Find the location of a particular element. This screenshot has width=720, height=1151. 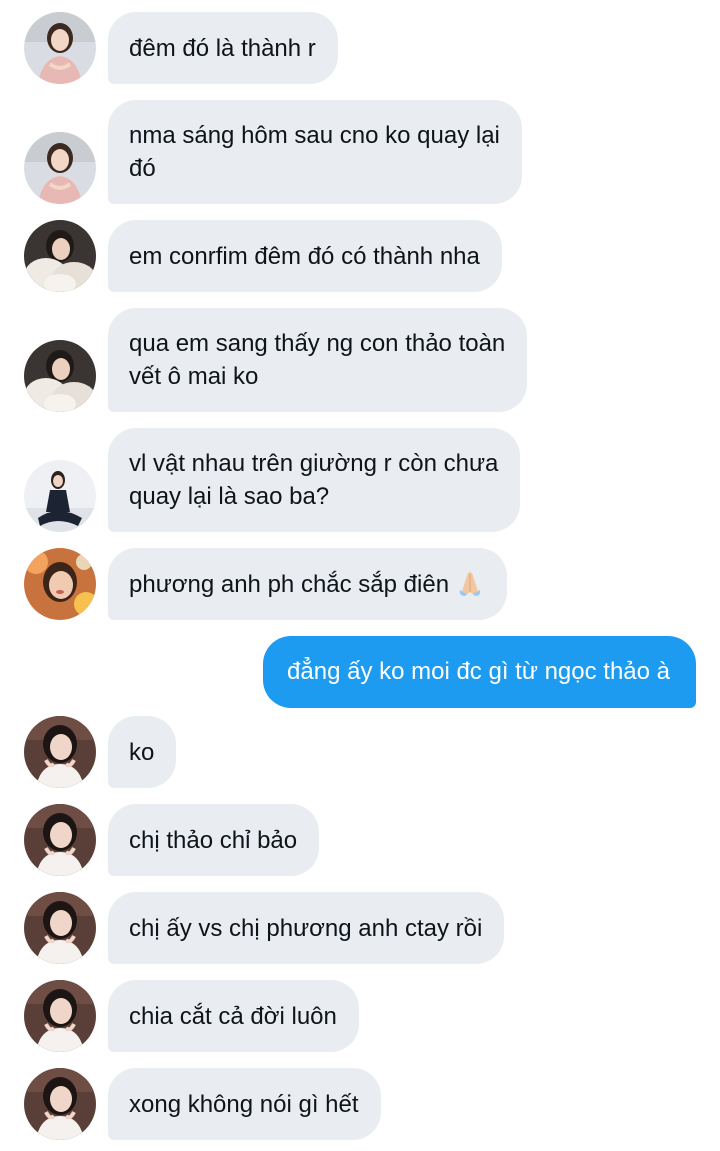

message-text: chị ấy vs chị phương anh ctay rồi is located at coordinates (306, 928).